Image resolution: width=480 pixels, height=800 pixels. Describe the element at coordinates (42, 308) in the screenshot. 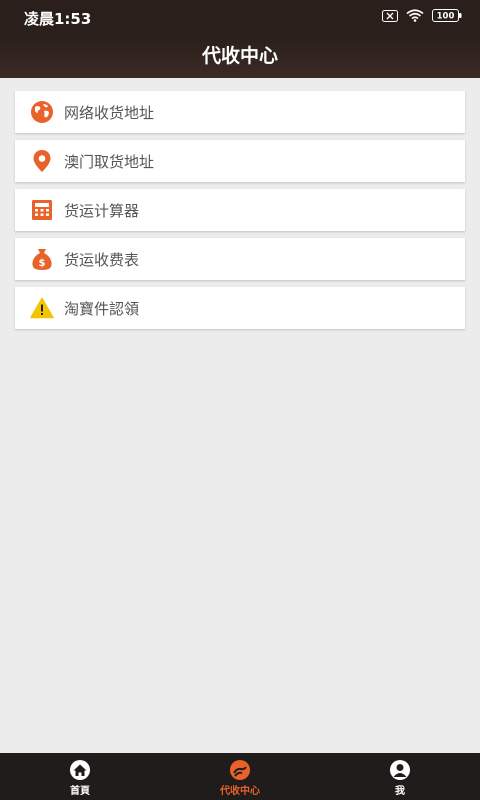

I see `warning-icon` at that location.